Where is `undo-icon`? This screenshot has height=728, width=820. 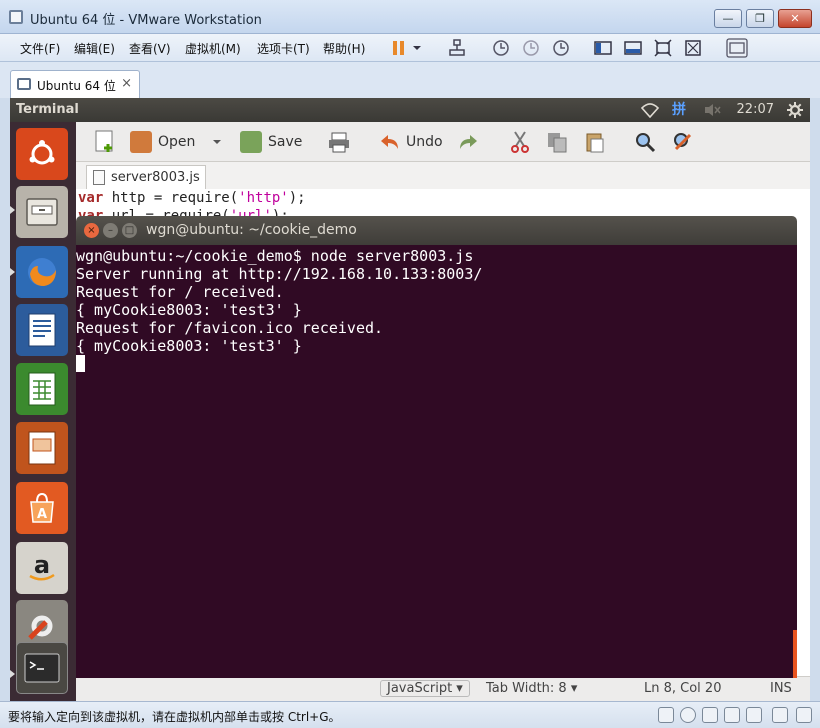 undo-icon is located at coordinates (389, 142).